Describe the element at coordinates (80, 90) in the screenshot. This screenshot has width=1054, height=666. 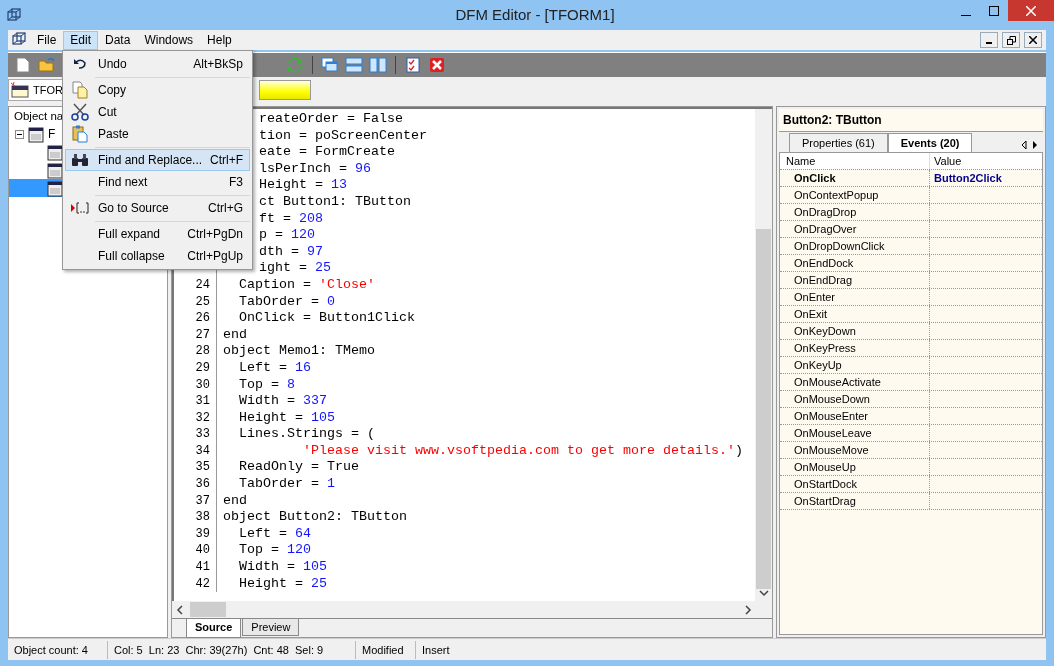
I see `copy-icon` at that location.